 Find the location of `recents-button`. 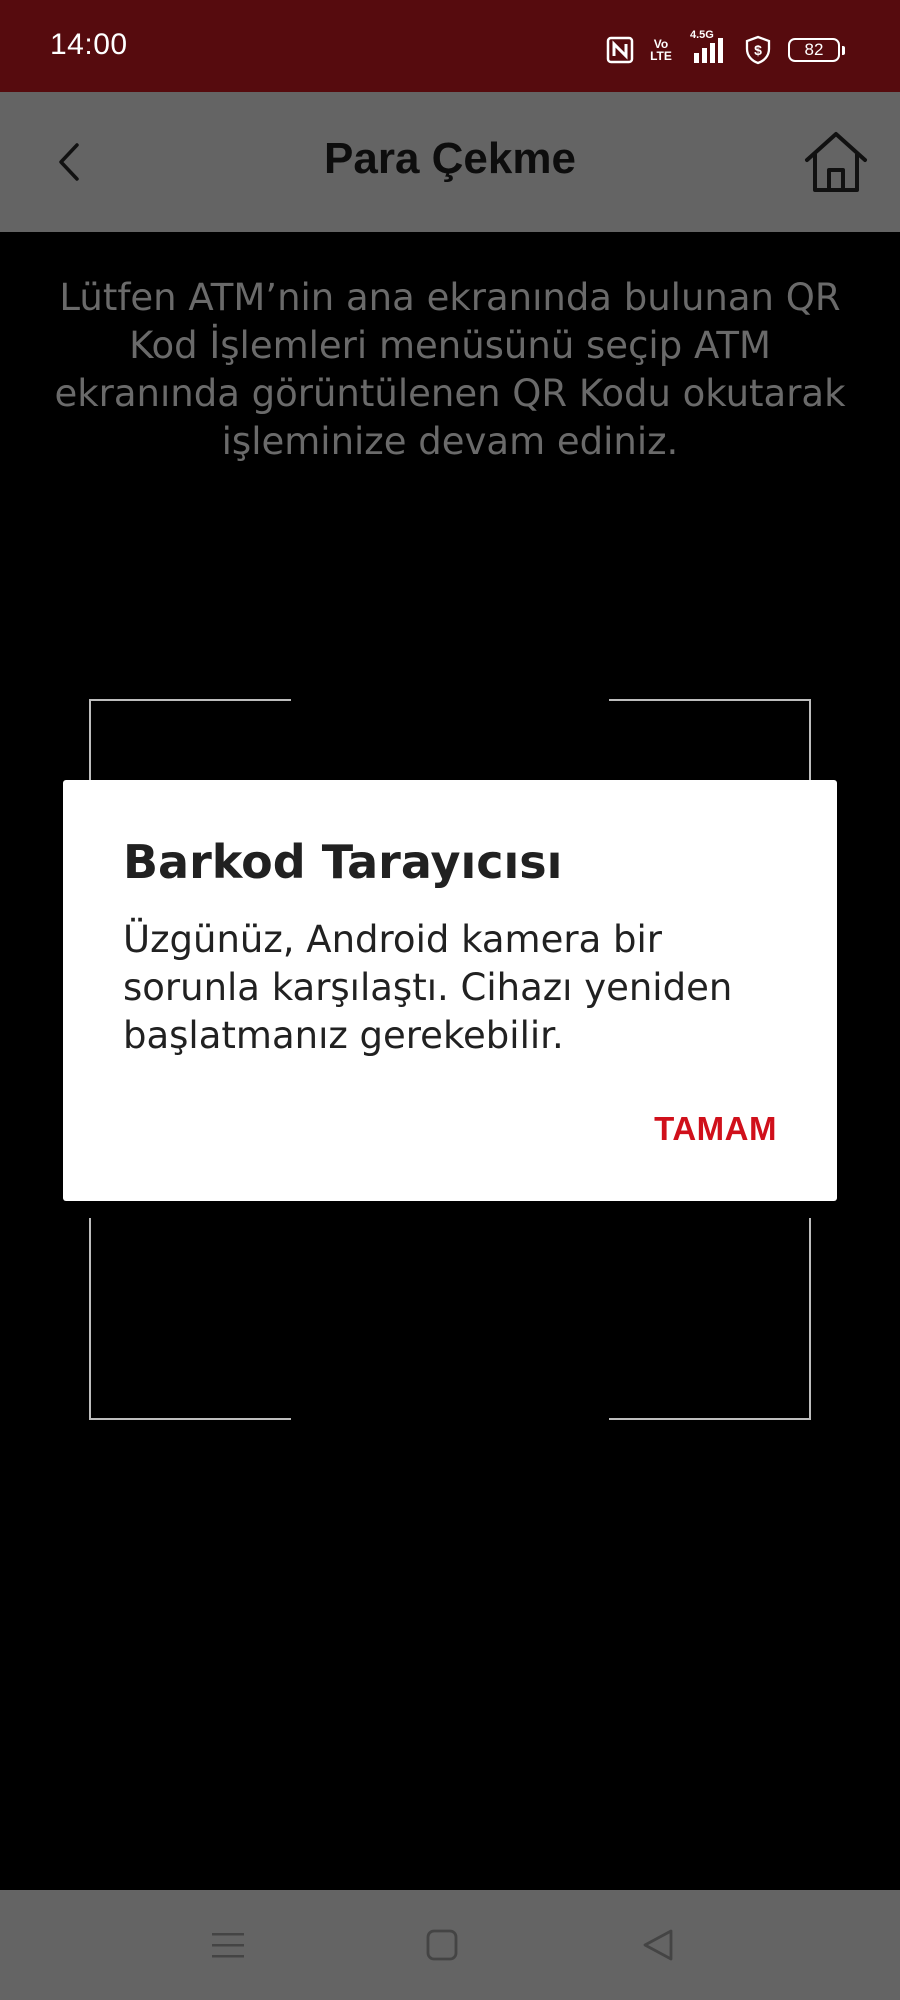

recents-button is located at coordinates (228, 1945).